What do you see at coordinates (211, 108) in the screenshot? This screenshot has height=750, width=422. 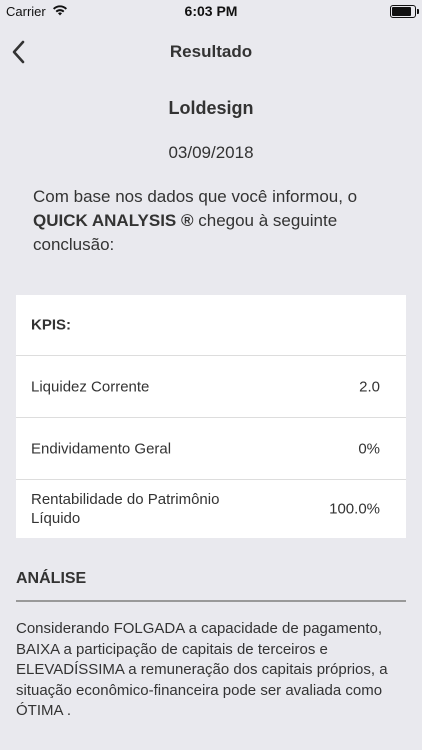 I see `company-name: Loldesign` at bounding box center [211, 108].